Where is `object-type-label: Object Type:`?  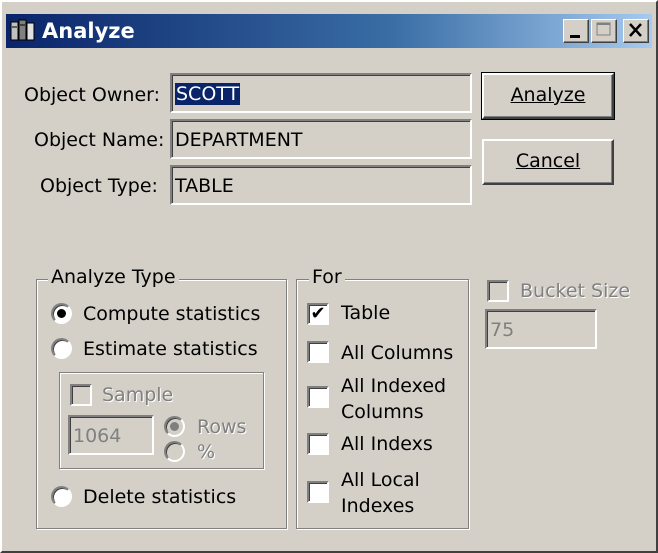
object-type-label: Object Type: is located at coordinates (99, 186).